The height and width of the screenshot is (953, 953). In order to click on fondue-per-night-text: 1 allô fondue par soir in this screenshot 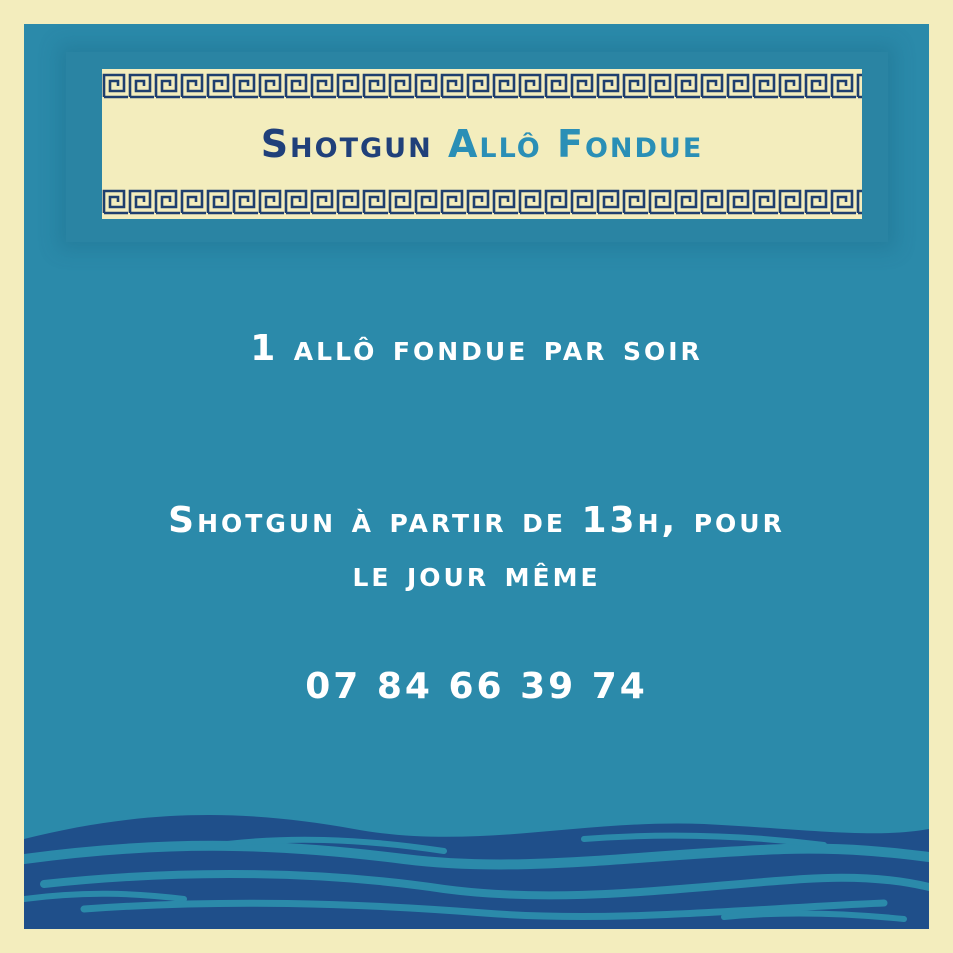, I will do `click(476, 348)`.